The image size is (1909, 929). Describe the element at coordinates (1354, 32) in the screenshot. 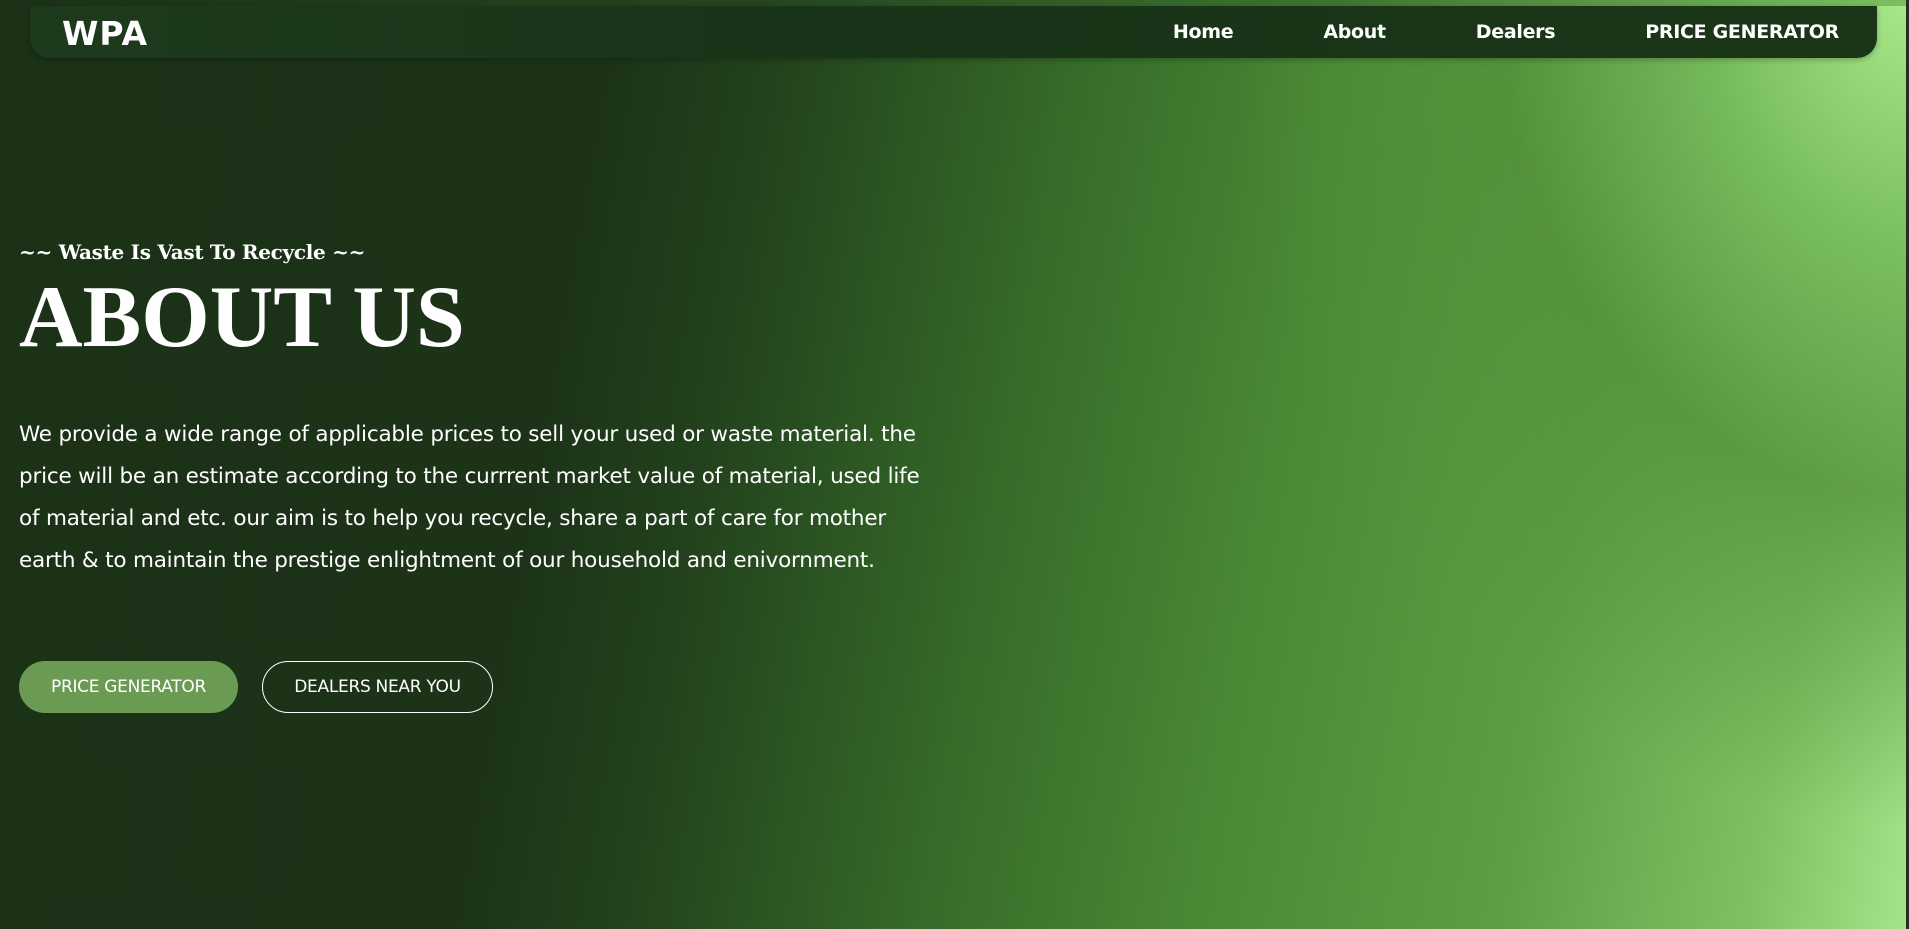

I see `nav-link-about: About` at that location.